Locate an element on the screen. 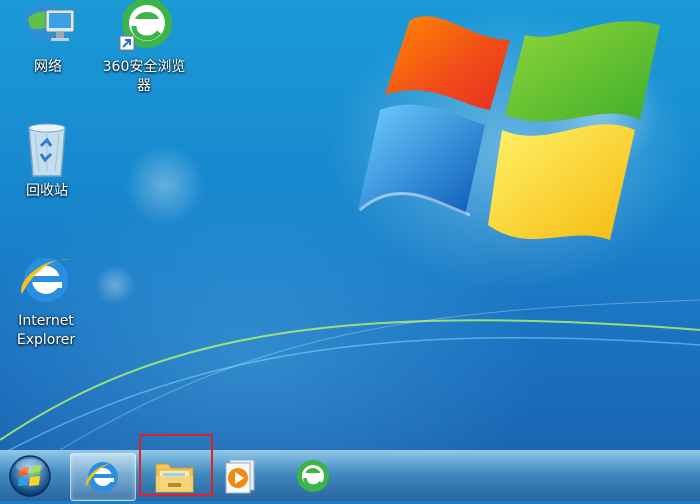 This screenshot has height=504, width=700. network-icon is located at coordinates (49, 22).